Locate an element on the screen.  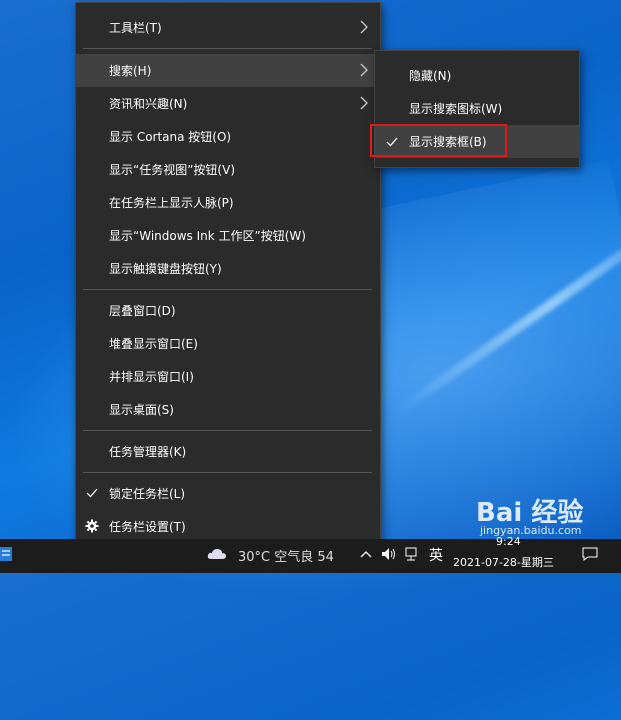
checkmark-icon is located at coordinates (92, 493).